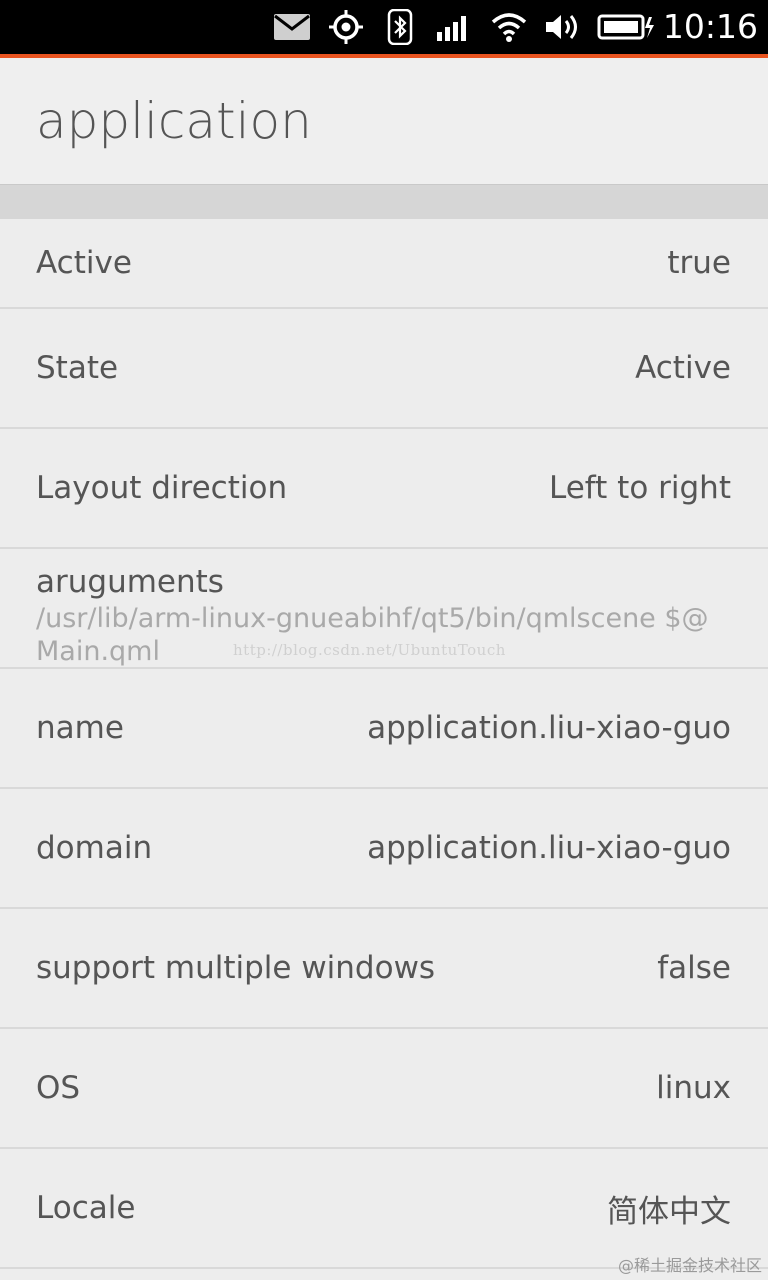  What do you see at coordinates (694, 968) in the screenshot?
I see `list-item-value: false` at bounding box center [694, 968].